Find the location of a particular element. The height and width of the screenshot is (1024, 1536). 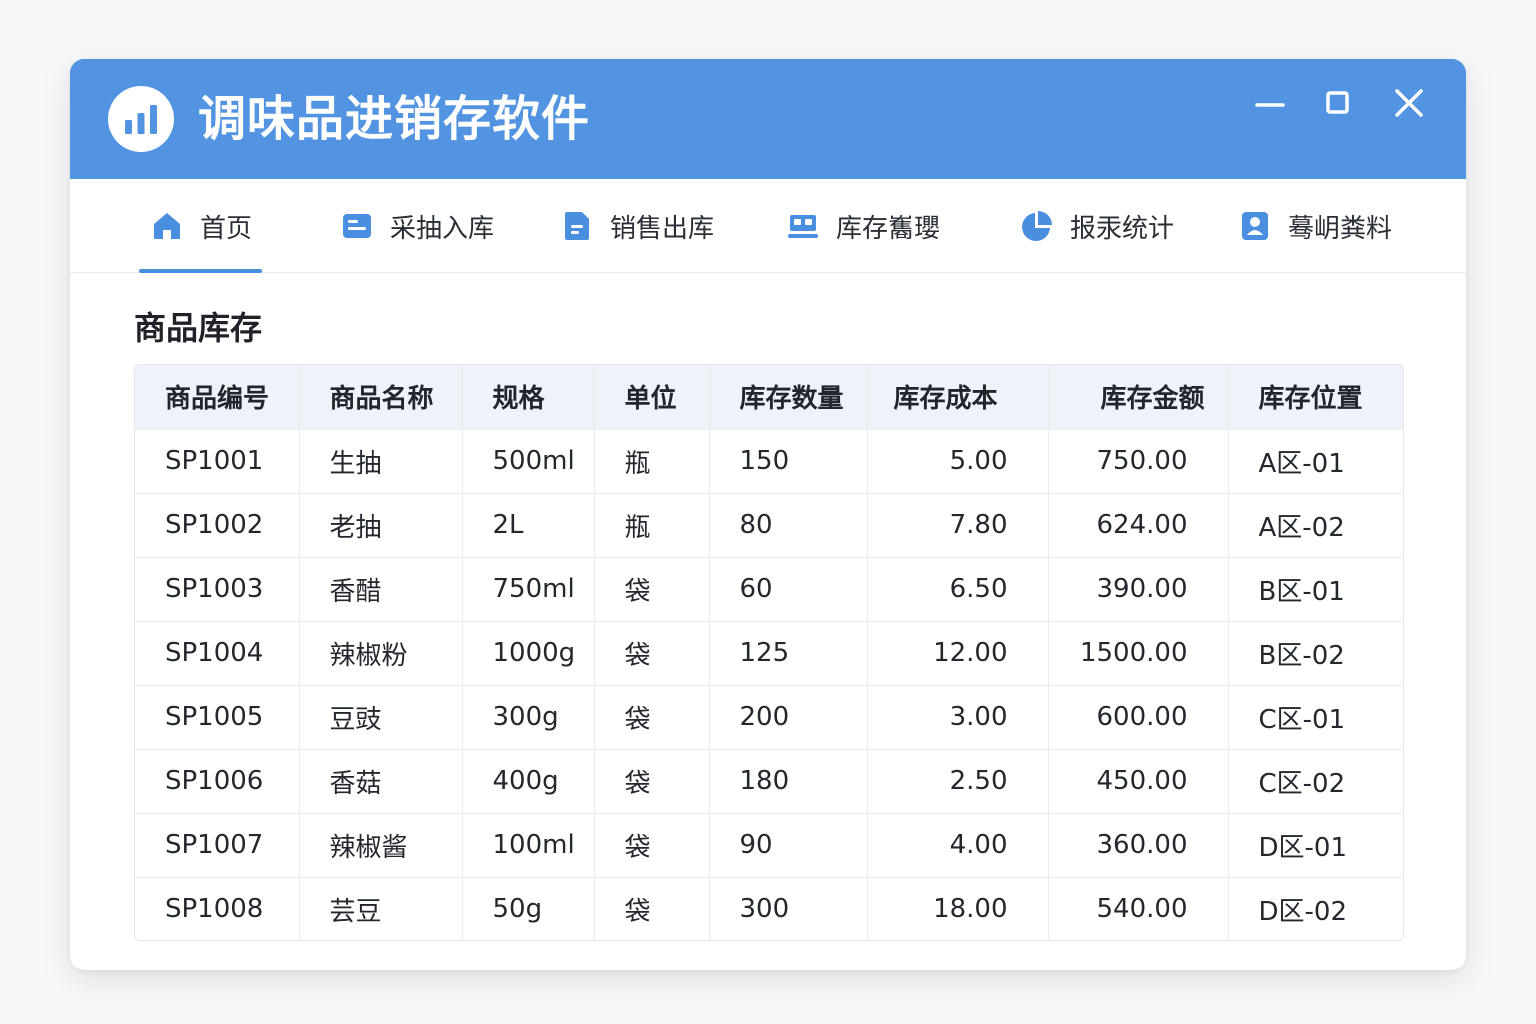

table-cell: 150 is located at coordinates (788, 461).